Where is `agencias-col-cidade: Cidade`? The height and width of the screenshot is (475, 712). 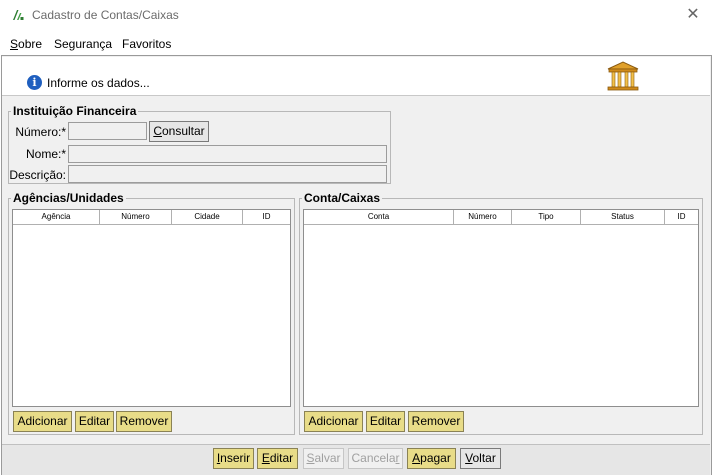 agencias-col-cidade: Cidade is located at coordinates (207, 217).